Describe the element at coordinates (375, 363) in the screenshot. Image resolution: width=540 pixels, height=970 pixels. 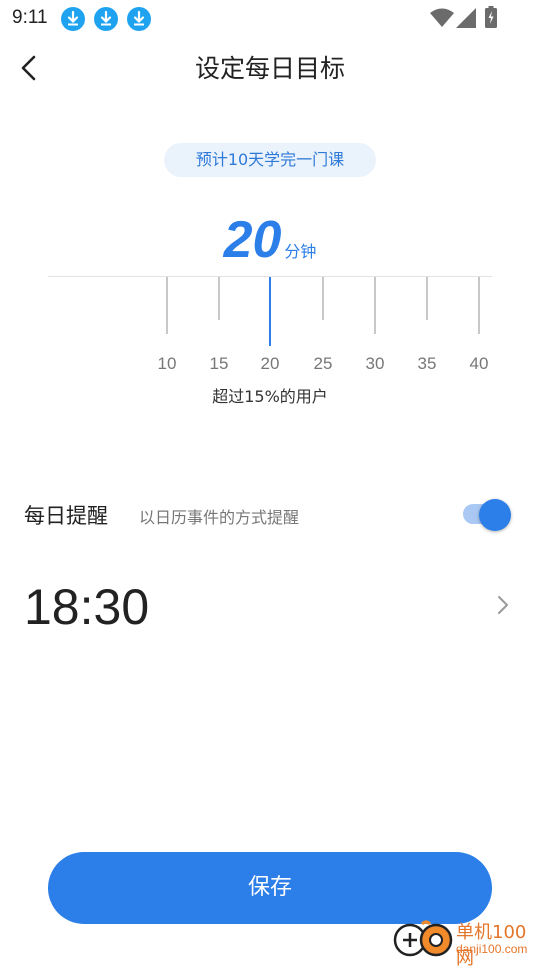
I see `ruler-tick-label: 30` at that location.